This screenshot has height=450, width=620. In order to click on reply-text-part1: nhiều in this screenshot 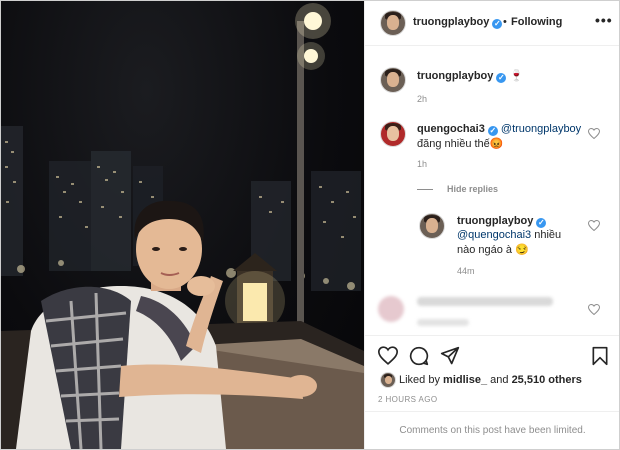, I will do `click(548, 235)`.